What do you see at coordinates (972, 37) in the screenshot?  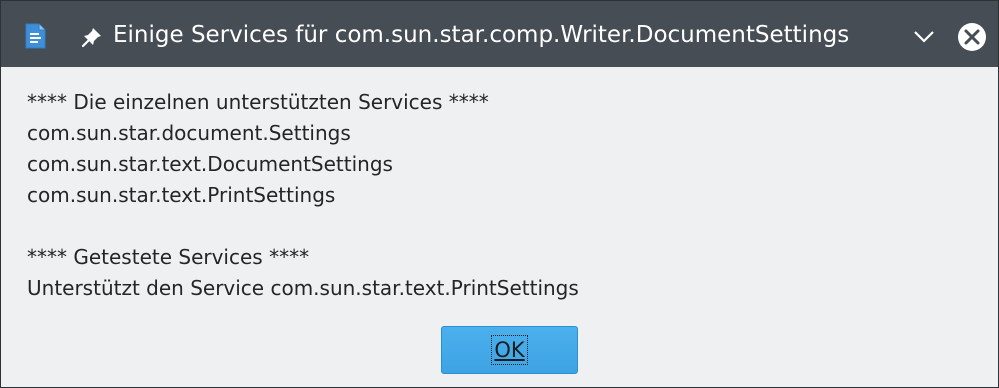 I see `close-icon` at bounding box center [972, 37].